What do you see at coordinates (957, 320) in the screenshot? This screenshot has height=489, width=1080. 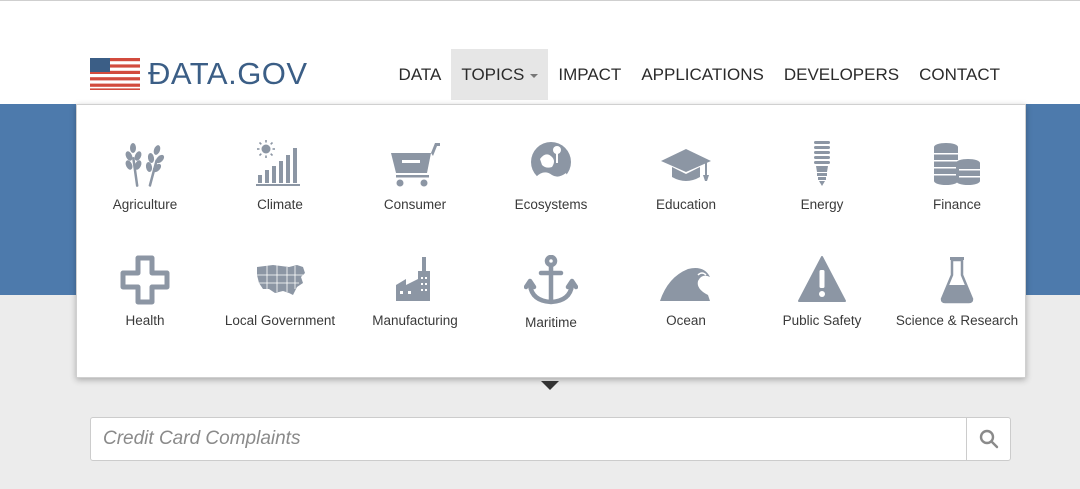 I see `topic-label: Science & Research` at bounding box center [957, 320].